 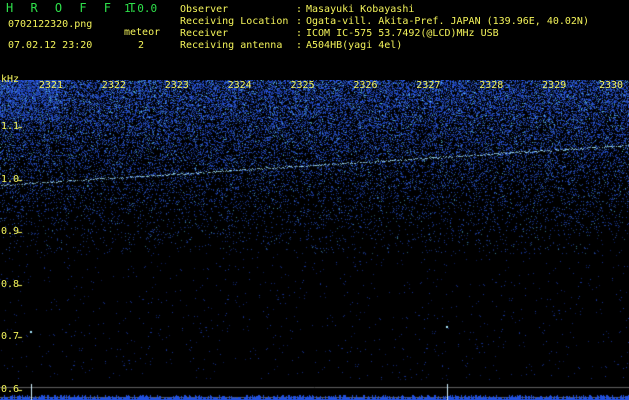 I want to click on location-key: Receiving Location, so click(x=234, y=21).